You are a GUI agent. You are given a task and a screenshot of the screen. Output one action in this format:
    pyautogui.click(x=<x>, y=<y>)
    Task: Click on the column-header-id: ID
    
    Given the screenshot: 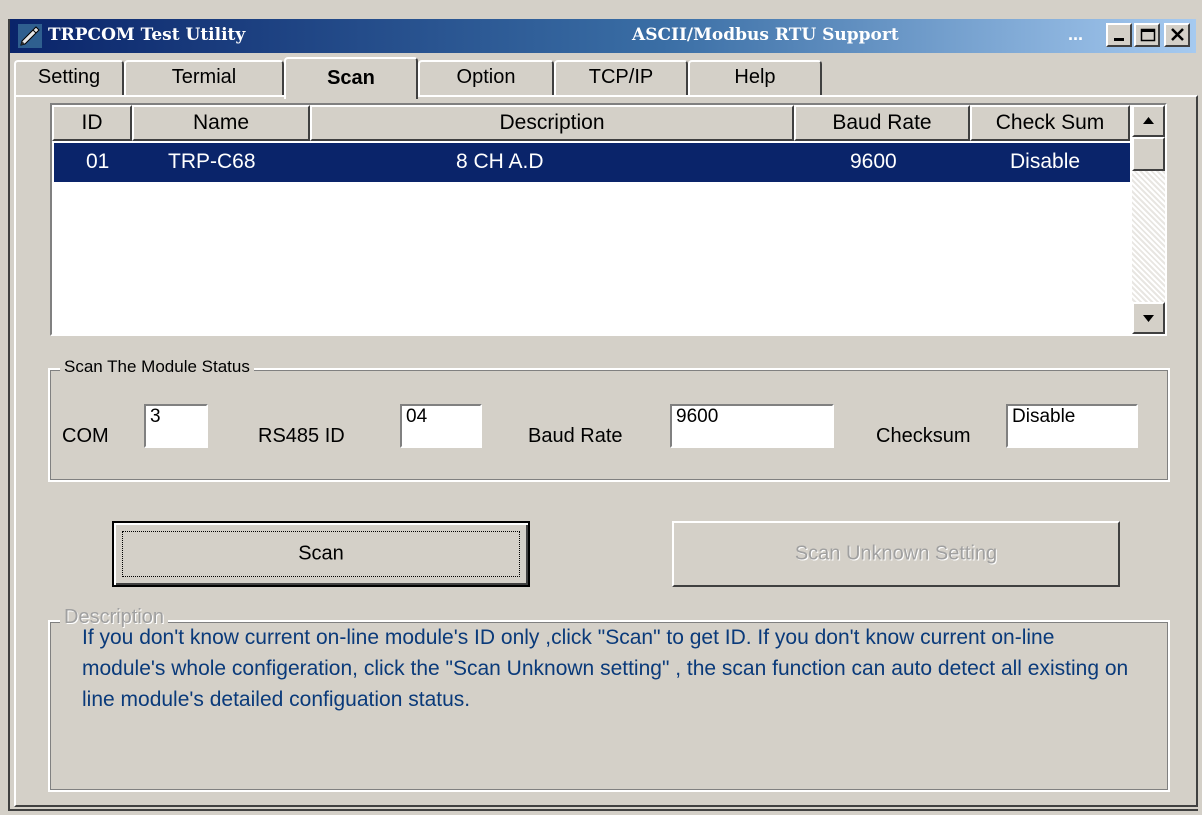 What is the action you would take?
    pyautogui.click(x=92, y=123)
    